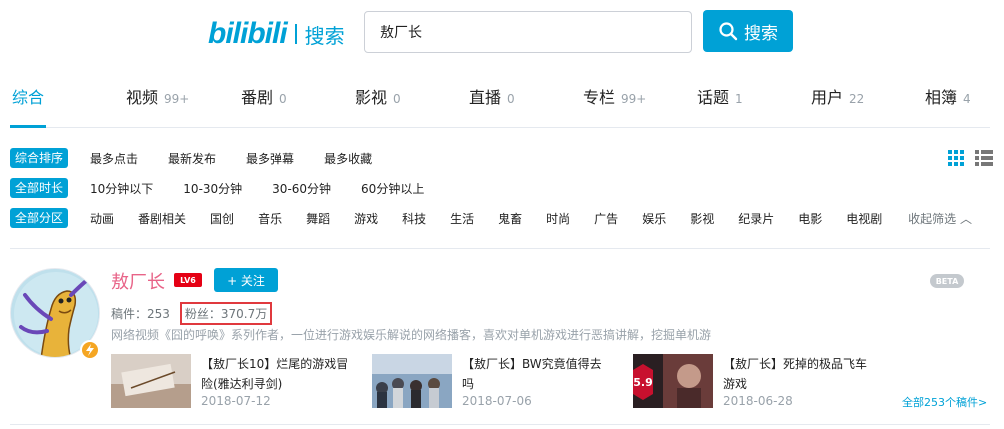  Describe the element at coordinates (654, 218) in the screenshot. I see `filter-option: 娱乐` at that location.